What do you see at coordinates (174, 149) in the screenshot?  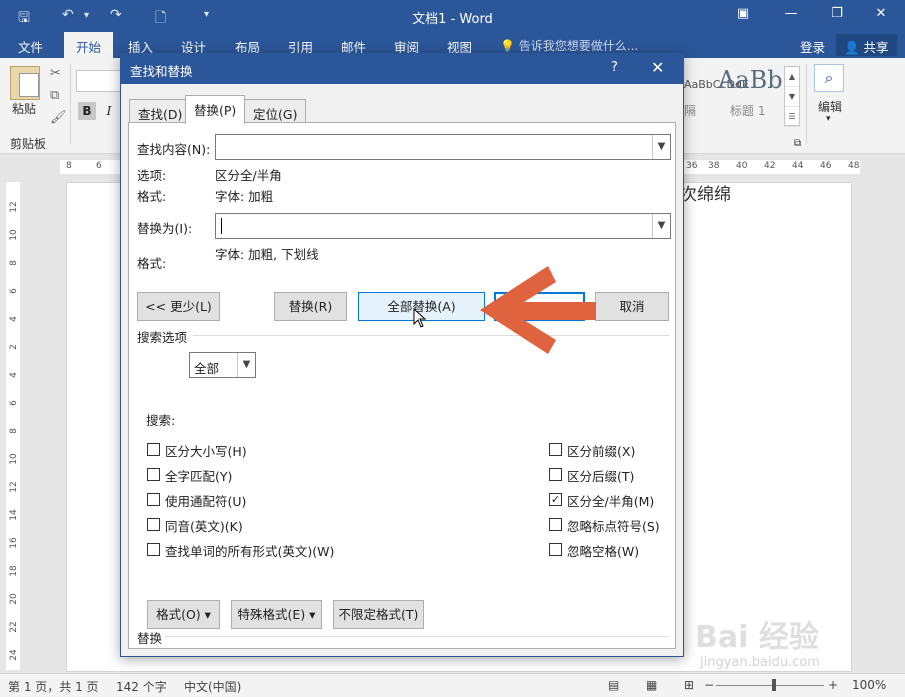 I see `find-label: 查找内容(N):` at bounding box center [174, 149].